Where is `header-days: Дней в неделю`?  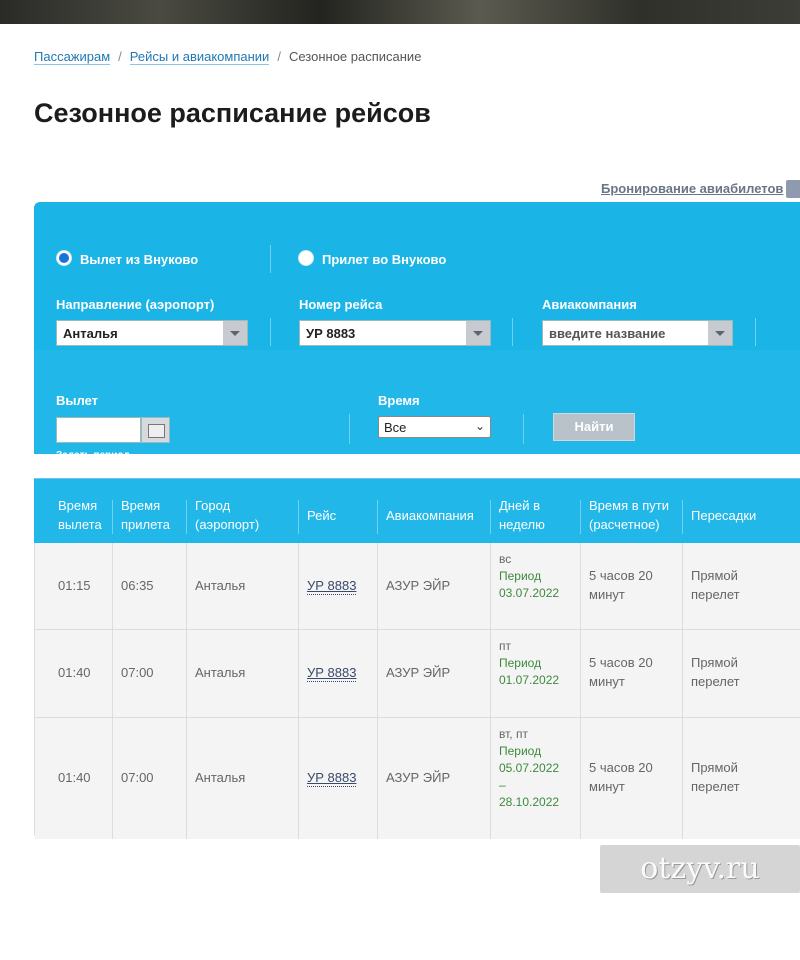 header-days: Дней в неделю is located at coordinates (522, 515).